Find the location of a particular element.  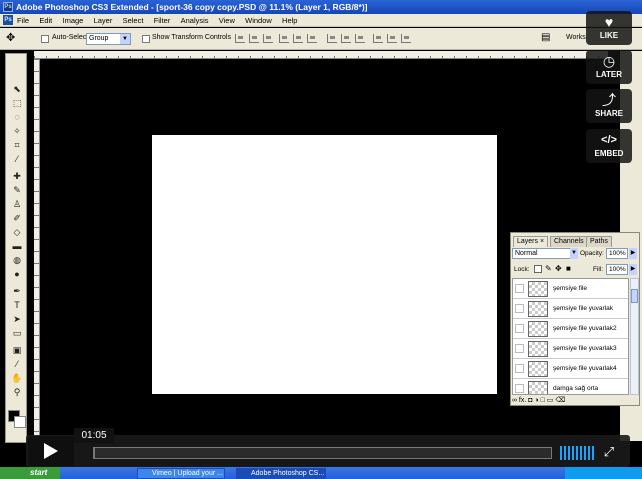

menu-filter: Filter is located at coordinates (162, 20).